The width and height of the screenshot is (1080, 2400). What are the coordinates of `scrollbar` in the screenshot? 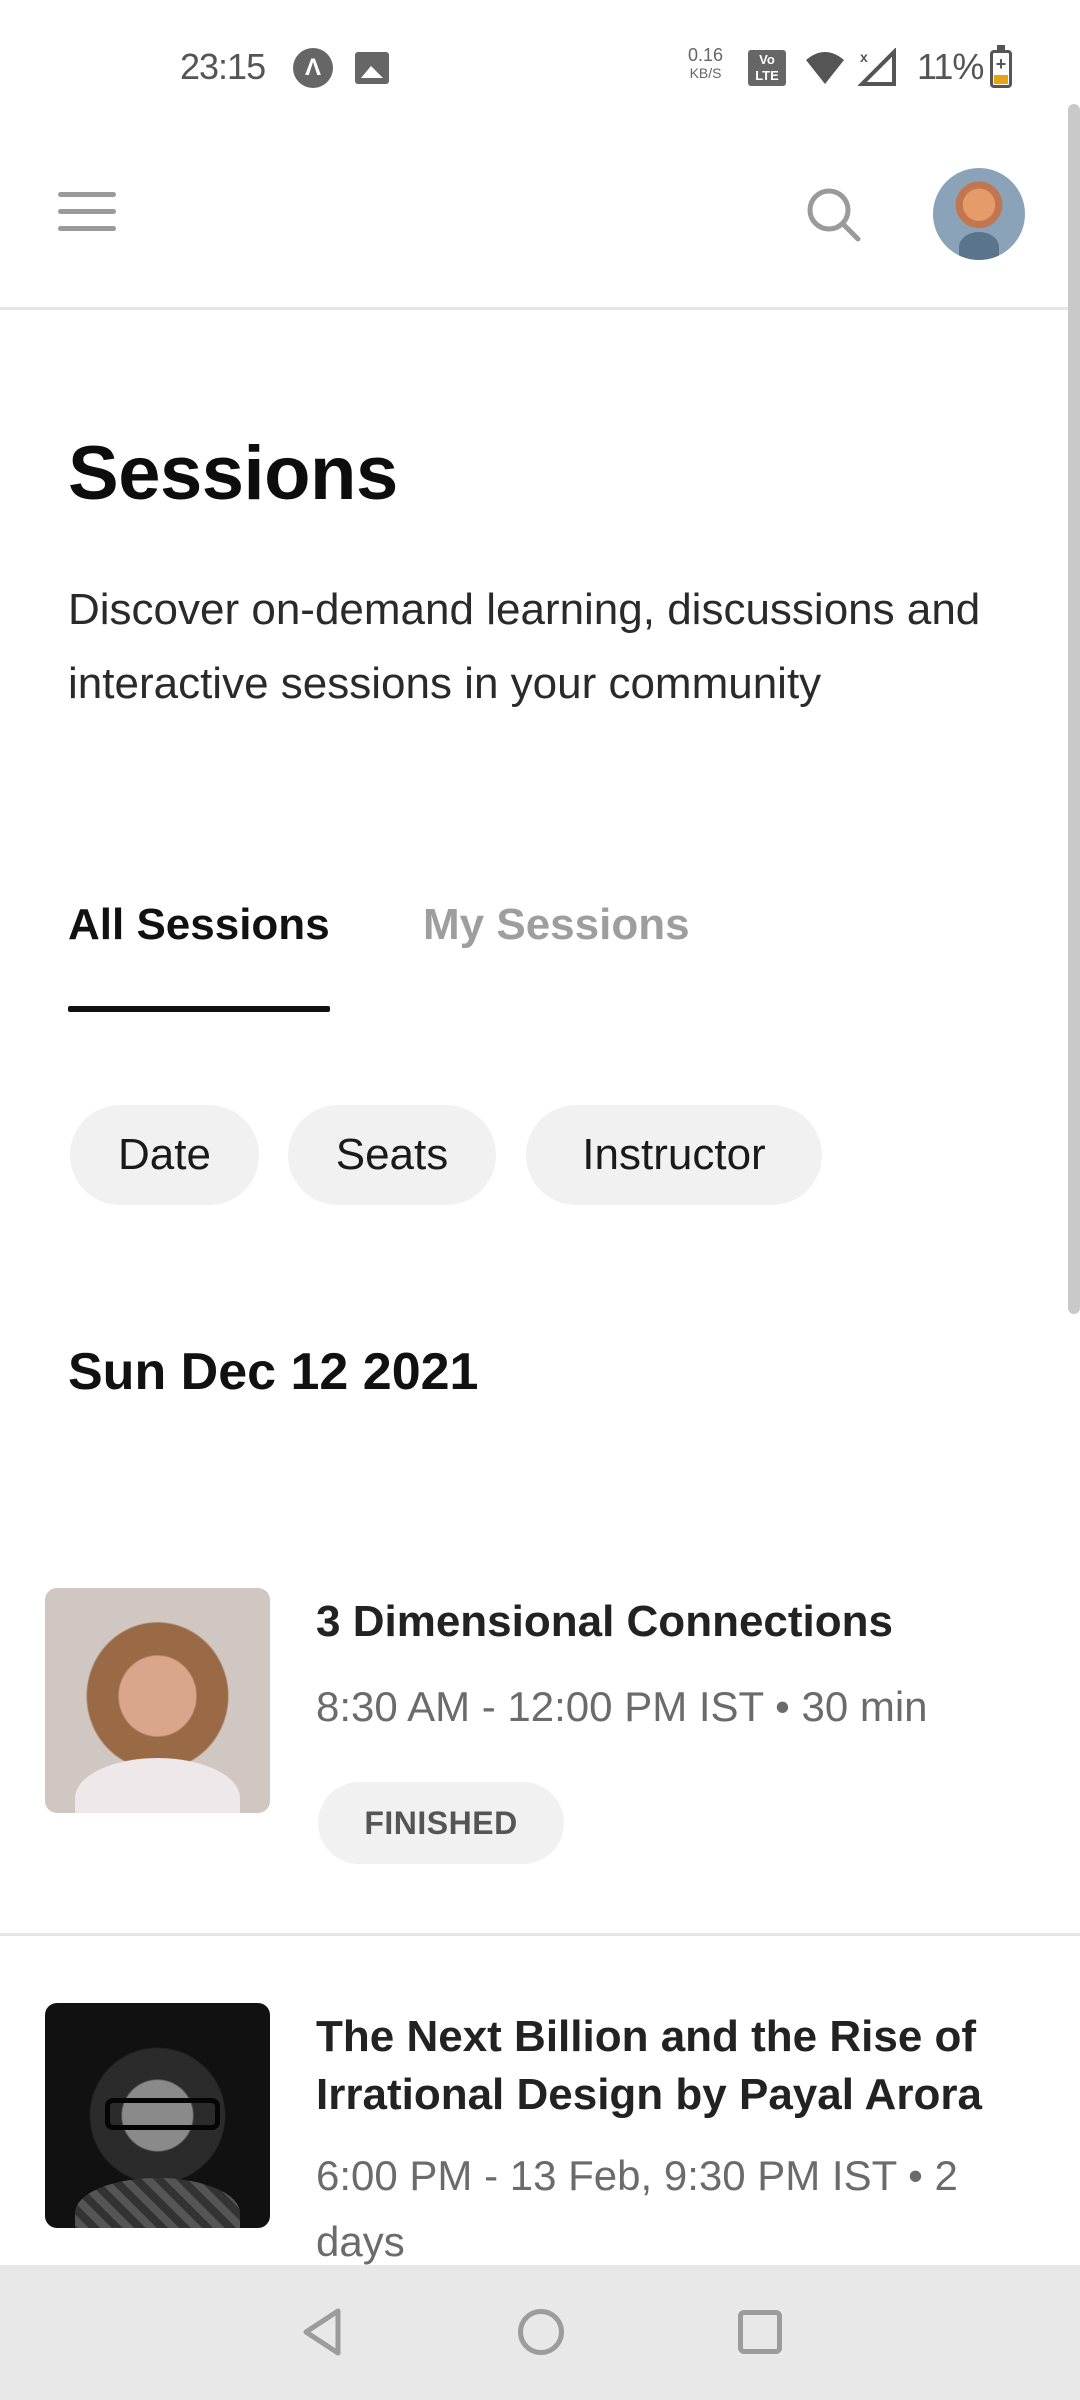 It's located at (1074, 709).